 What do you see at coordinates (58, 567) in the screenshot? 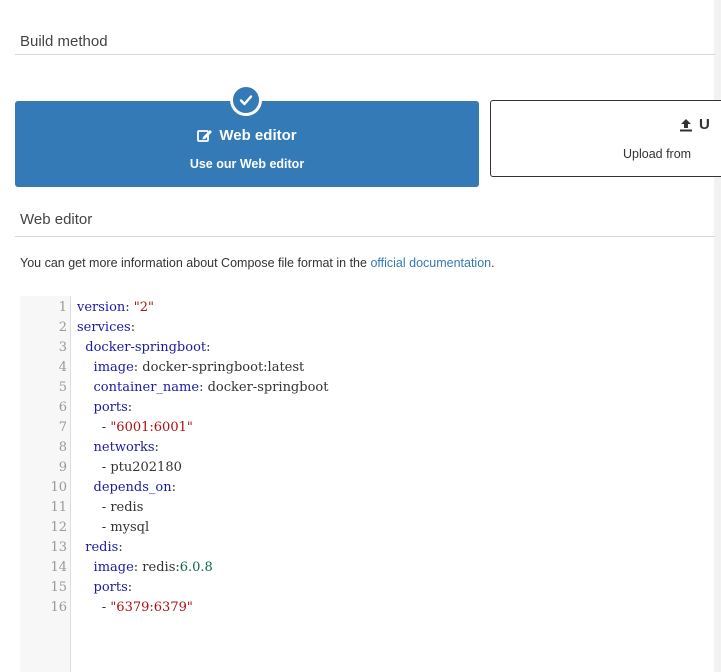
I see `line-number: 14` at bounding box center [58, 567].